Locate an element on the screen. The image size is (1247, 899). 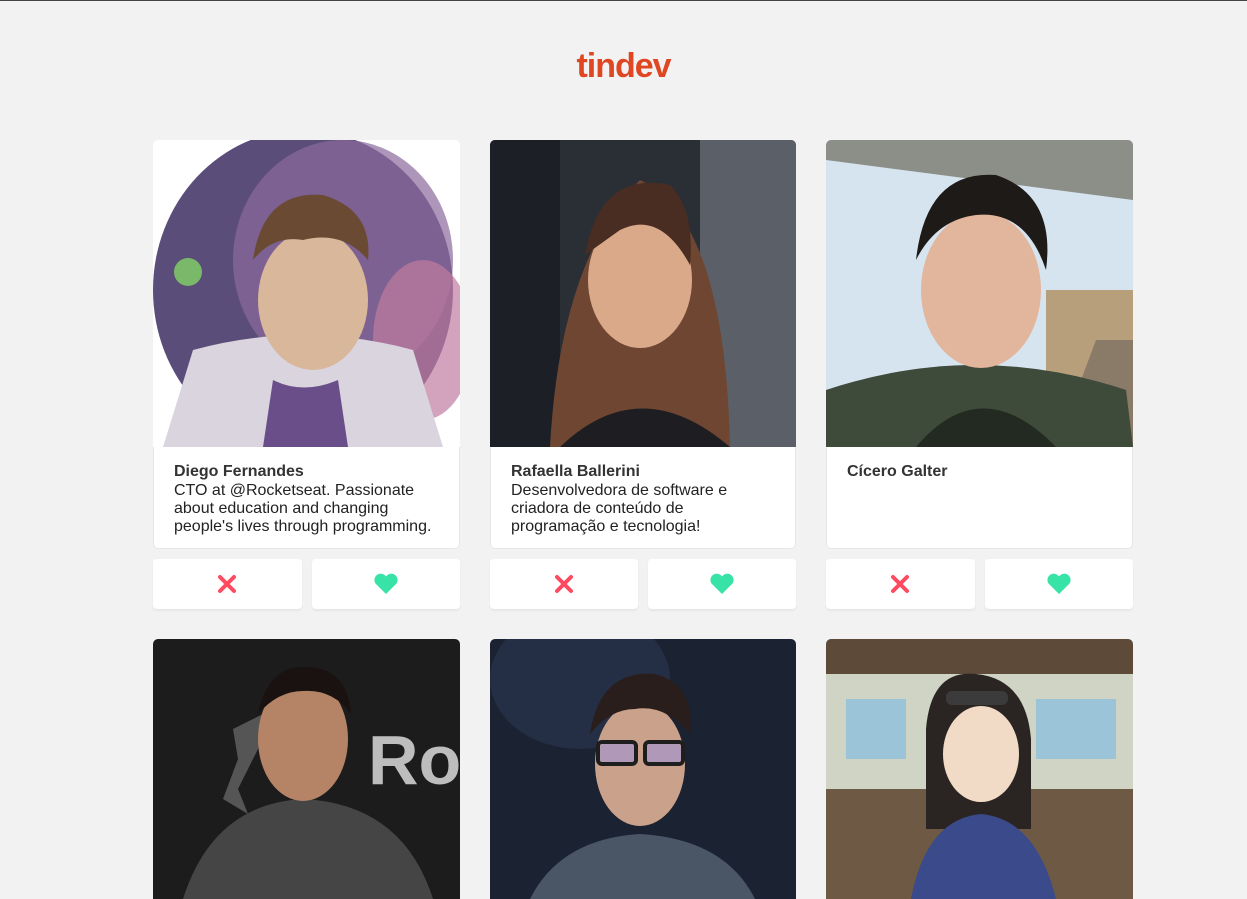
avatar: Ro is located at coordinates (306, 769).